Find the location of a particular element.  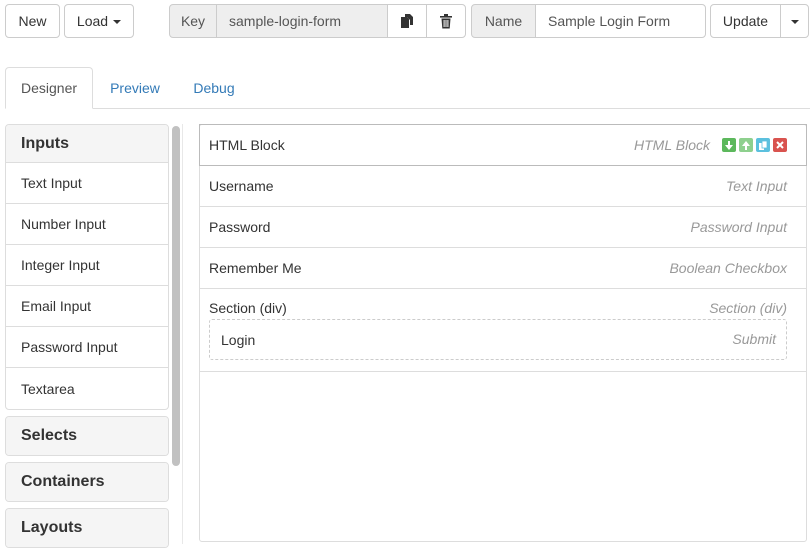

component-textarea: Textarea is located at coordinates (87, 388).